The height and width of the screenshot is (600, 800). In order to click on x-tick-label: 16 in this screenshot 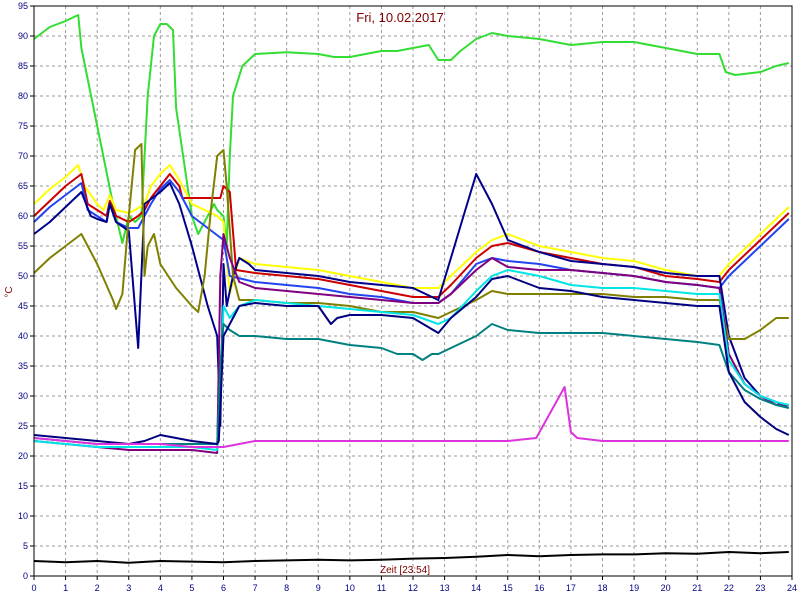, I will do `click(539, 588)`.